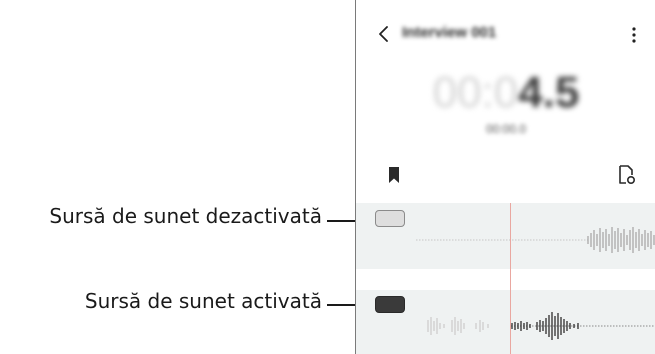 This screenshot has height=354, width=655. I want to click on callout-sound-source-on-label: Sursă de sunet activată, so click(203, 301).